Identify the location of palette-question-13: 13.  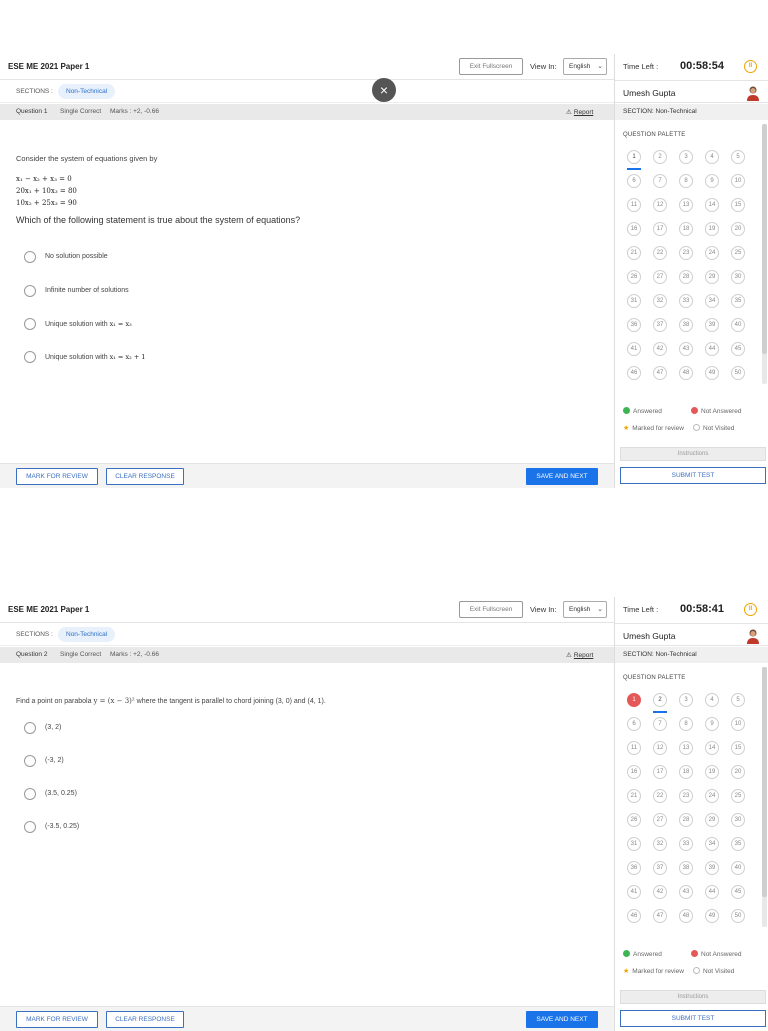
(686, 748).